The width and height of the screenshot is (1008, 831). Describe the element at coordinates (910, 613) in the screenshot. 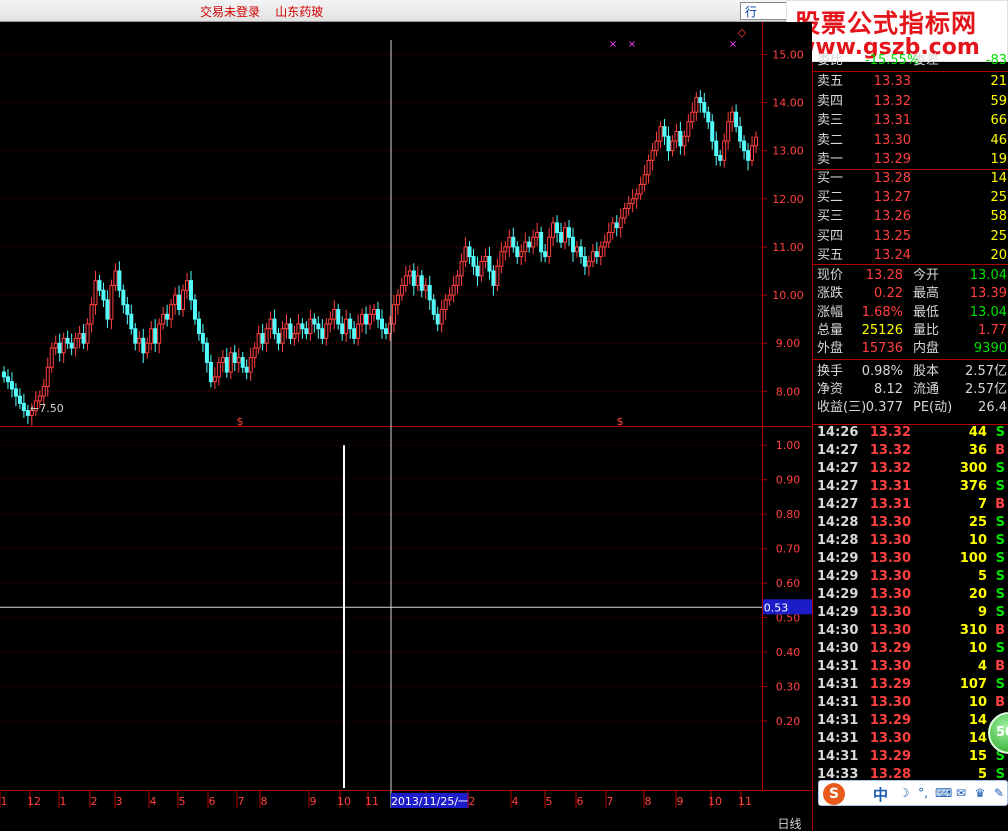

I see `tick-row: 14:29 13.30 9 S` at that location.